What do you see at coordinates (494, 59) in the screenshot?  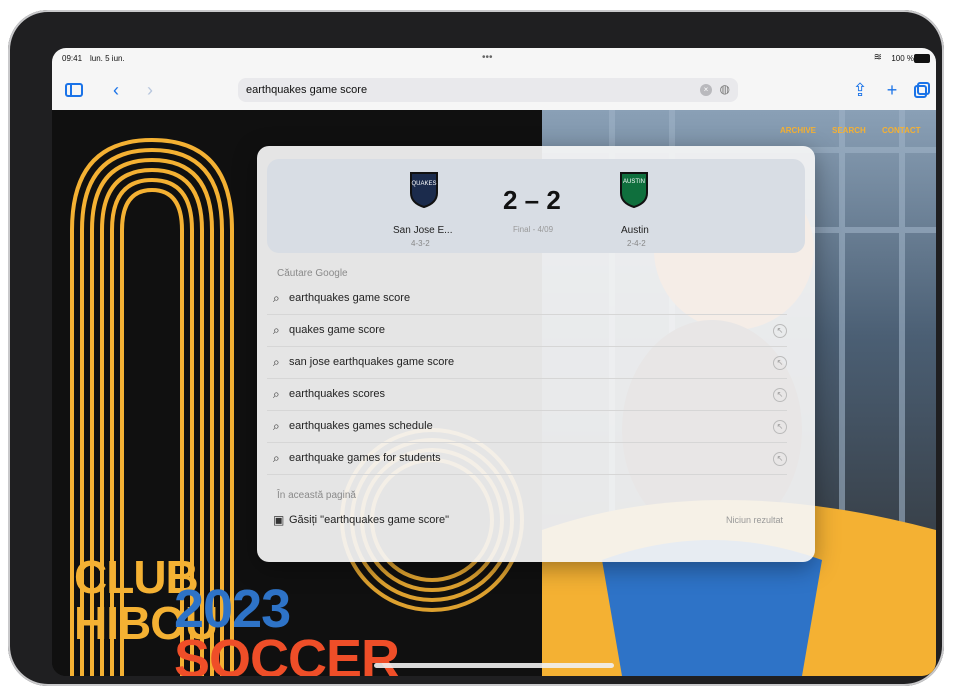 I see `status-bar: 09:41 lun. 5 iun. ≋ 100 % •••` at bounding box center [494, 59].